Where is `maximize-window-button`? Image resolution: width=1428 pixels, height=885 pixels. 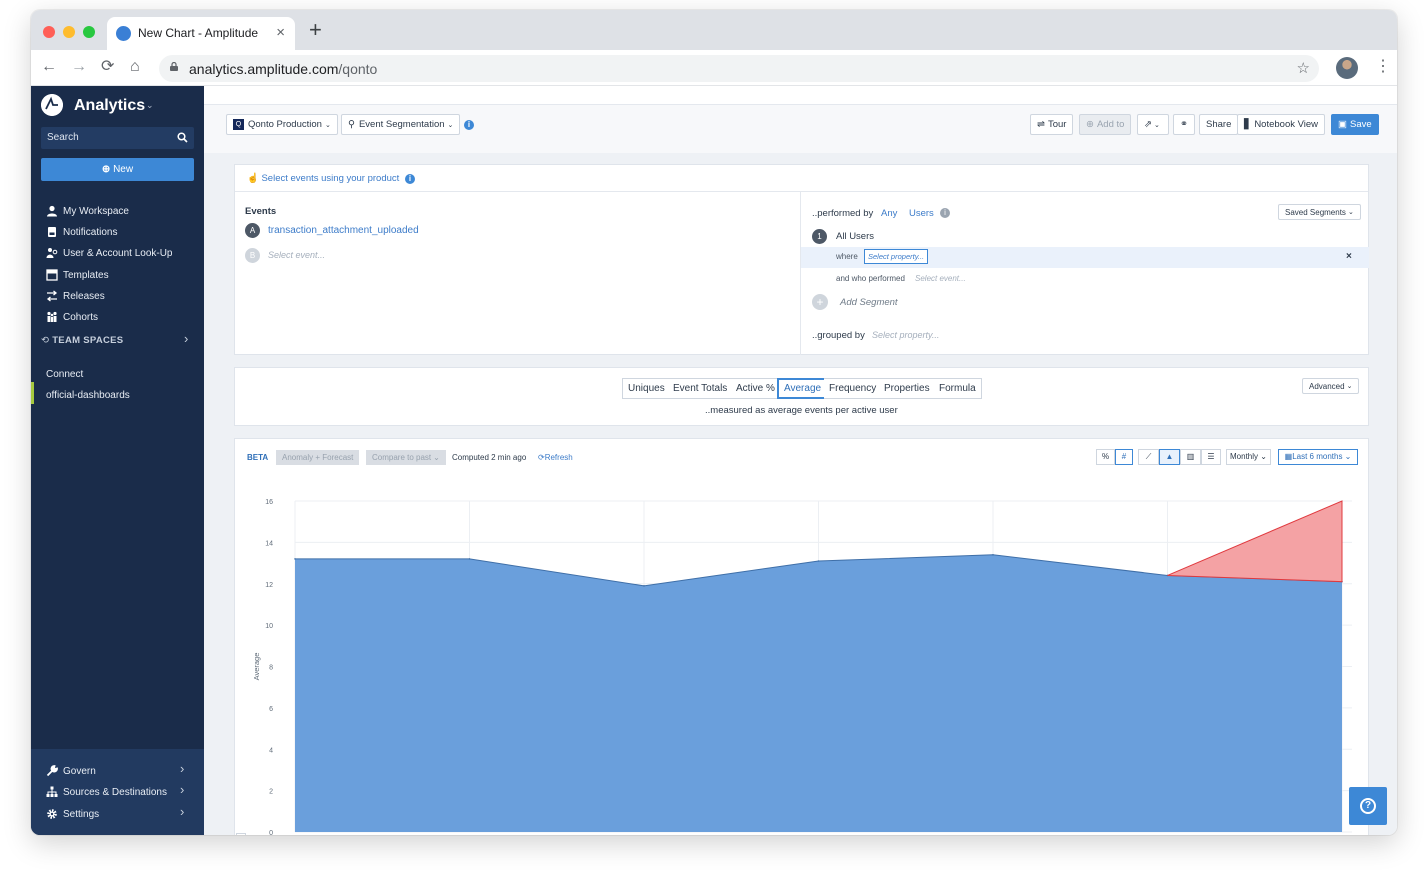
maximize-window-button is located at coordinates (89, 32).